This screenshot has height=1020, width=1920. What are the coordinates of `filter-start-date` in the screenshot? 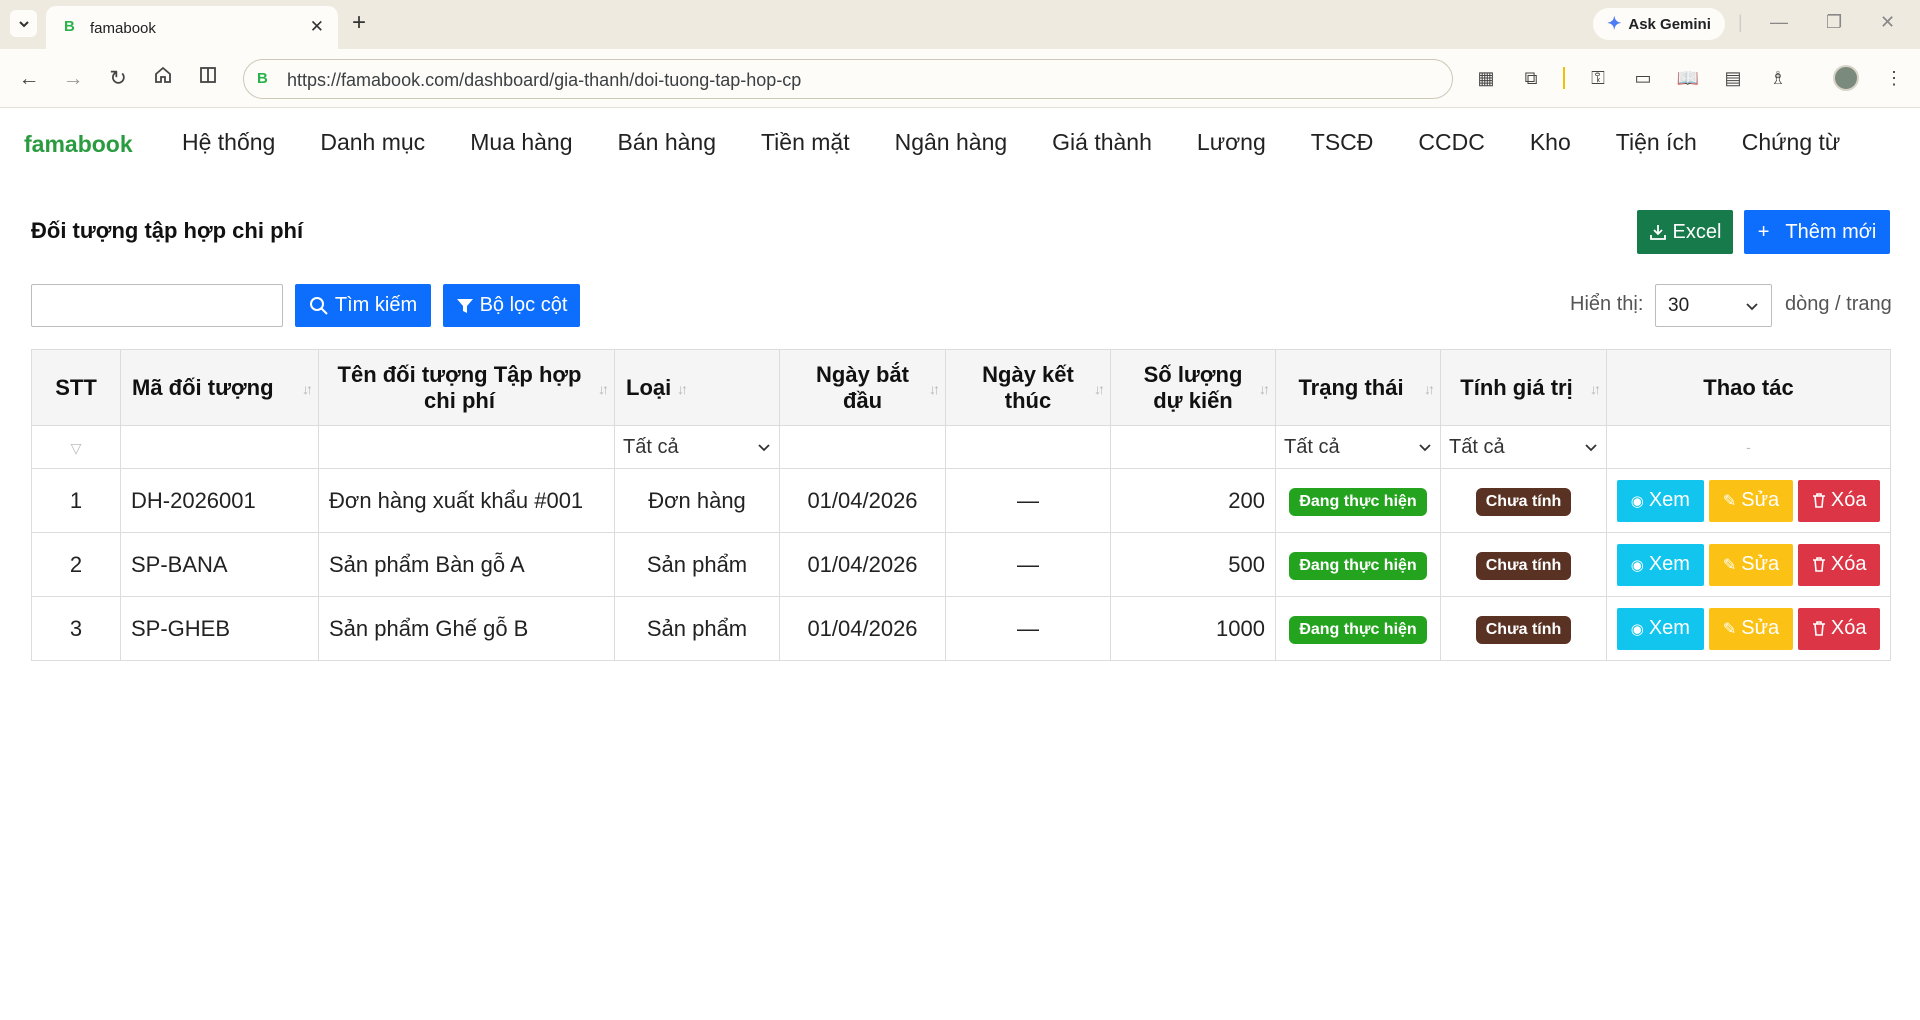 It's located at (862, 447).